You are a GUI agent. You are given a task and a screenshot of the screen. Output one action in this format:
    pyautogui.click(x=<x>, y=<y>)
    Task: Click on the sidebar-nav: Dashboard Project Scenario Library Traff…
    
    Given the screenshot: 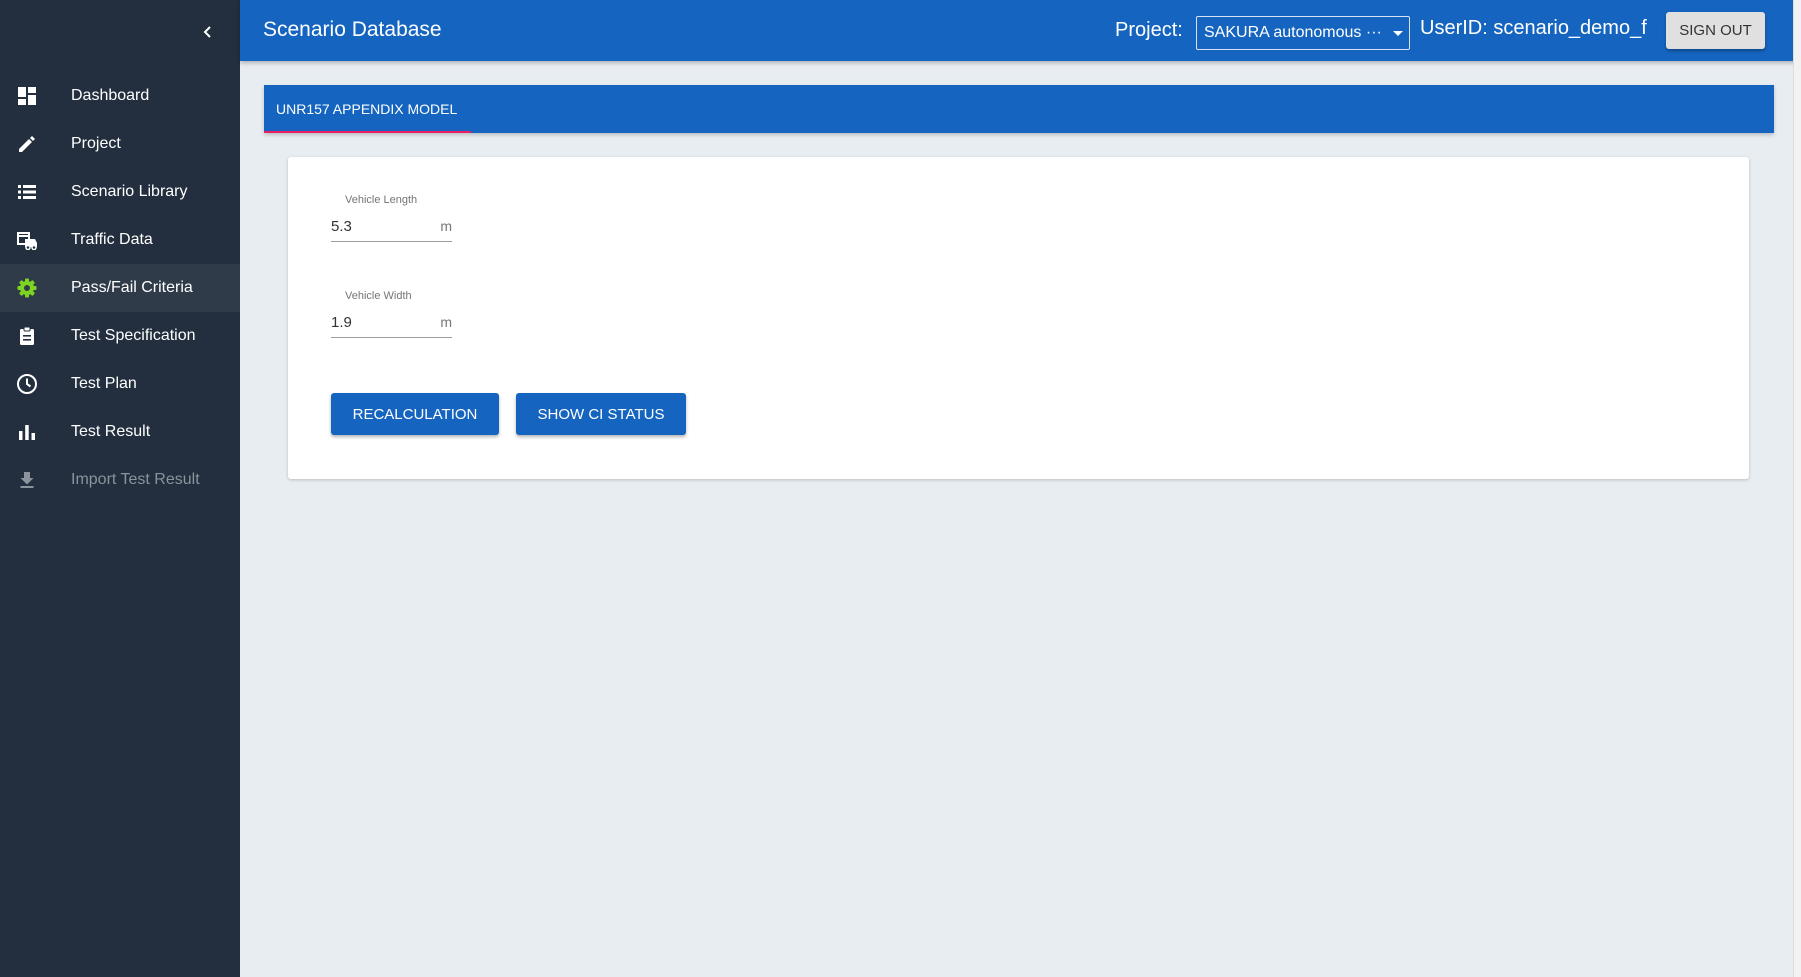 What is the action you would take?
    pyautogui.click(x=120, y=288)
    